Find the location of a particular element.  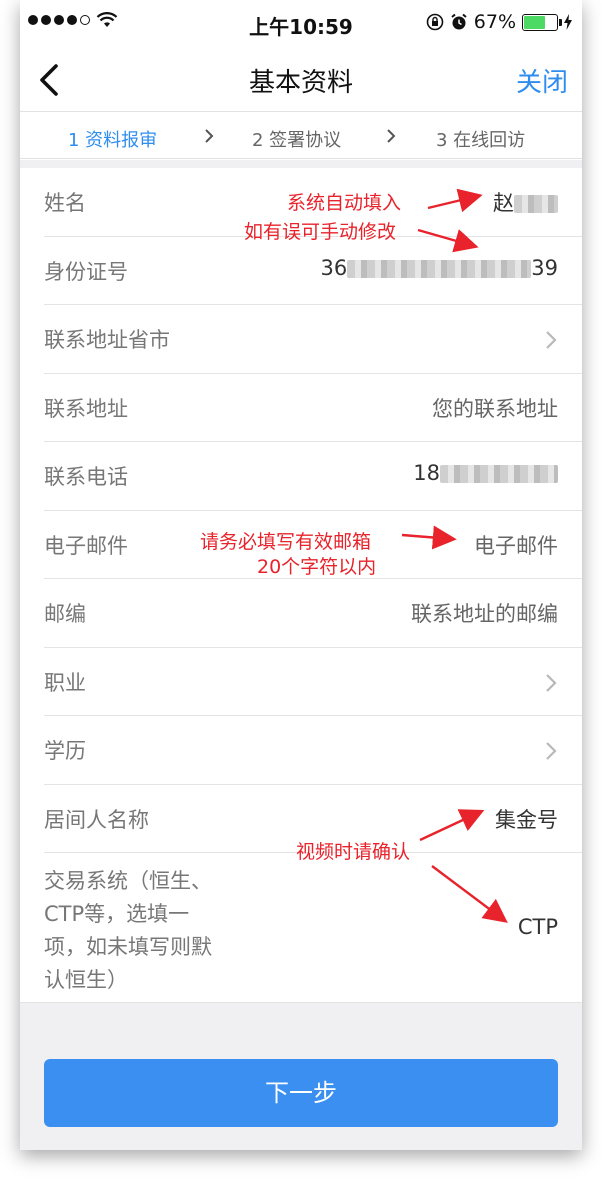

annotation-auto-fill-1: 系统自动填入 is located at coordinates (344, 203).